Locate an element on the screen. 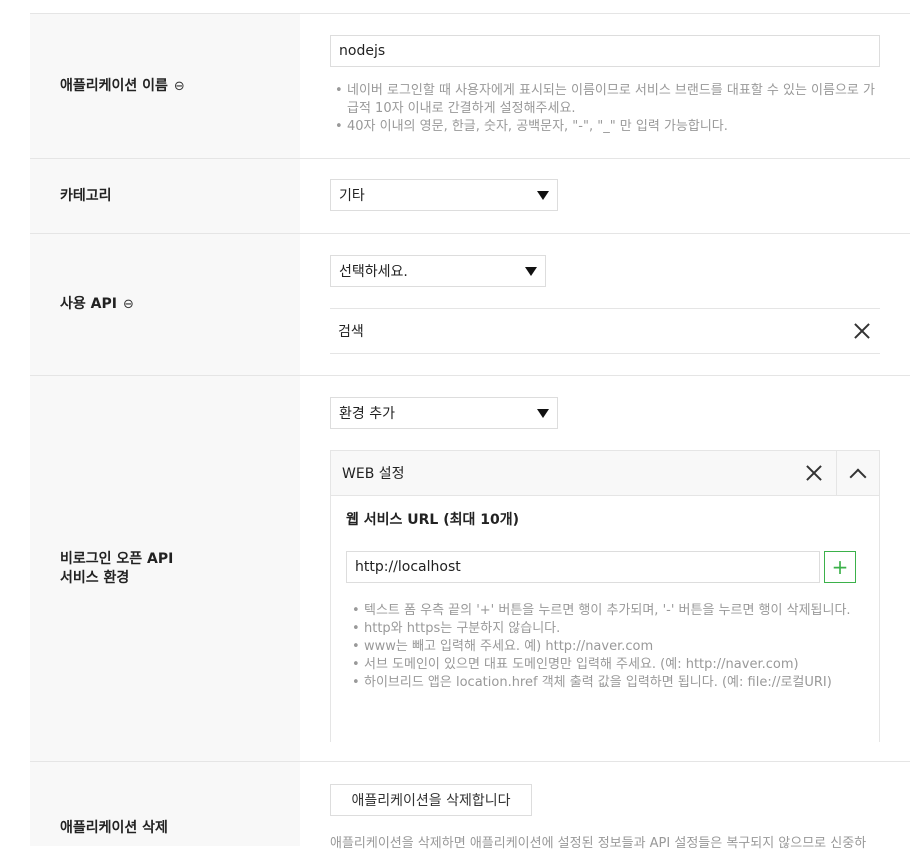 Image resolution: width=916 pixels, height=851 pixels. environment-label-line1: 비로그인 오픈 API is located at coordinates (117, 558).